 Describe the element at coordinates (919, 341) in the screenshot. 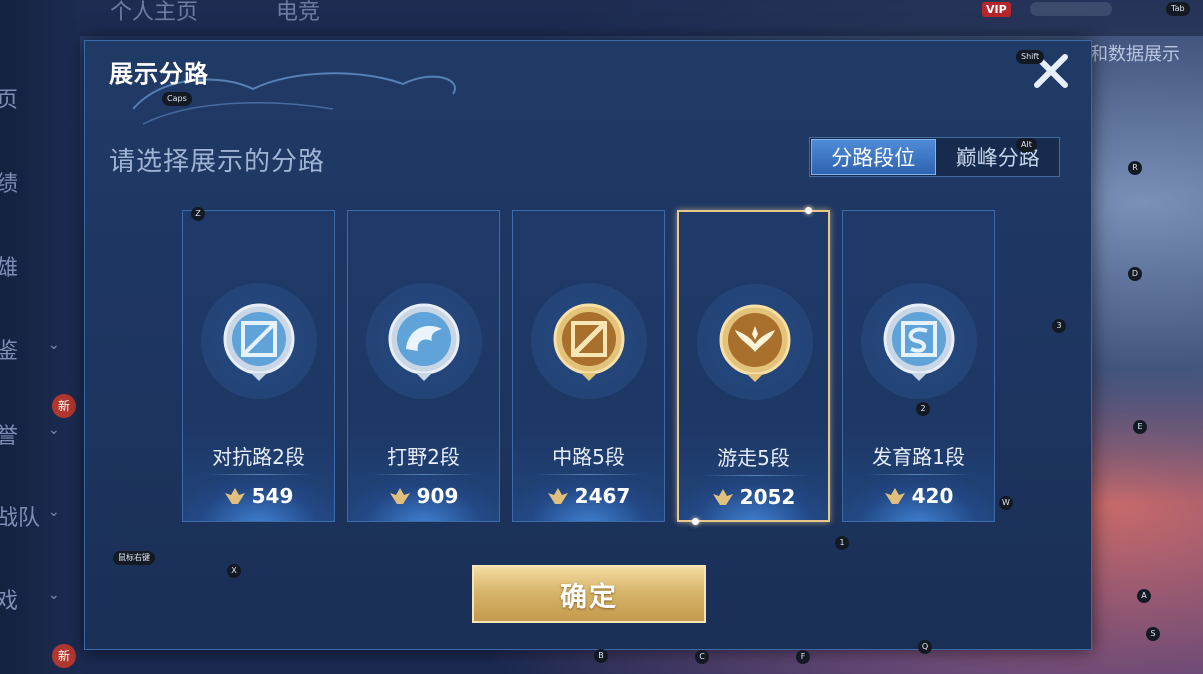

I see `farm-lane-badge-icon` at that location.